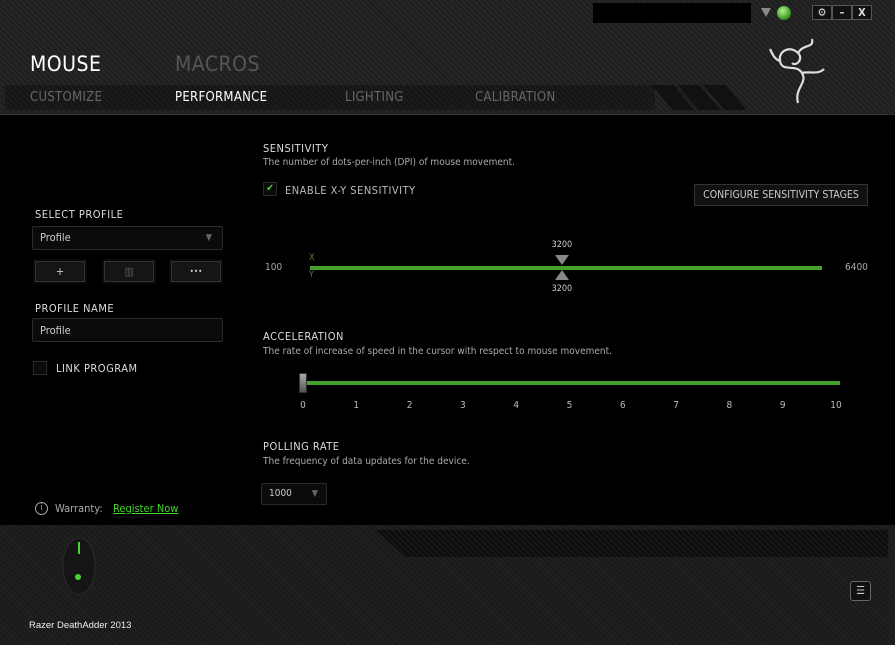  What do you see at coordinates (822, 12) in the screenshot?
I see `settings-button: ⚙` at bounding box center [822, 12].